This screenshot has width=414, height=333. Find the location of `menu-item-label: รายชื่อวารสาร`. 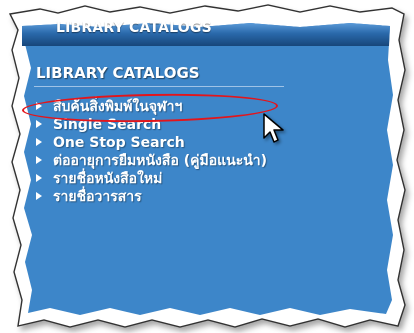

menu-item-label: รายชื่อวารสาร is located at coordinates (97, 197).